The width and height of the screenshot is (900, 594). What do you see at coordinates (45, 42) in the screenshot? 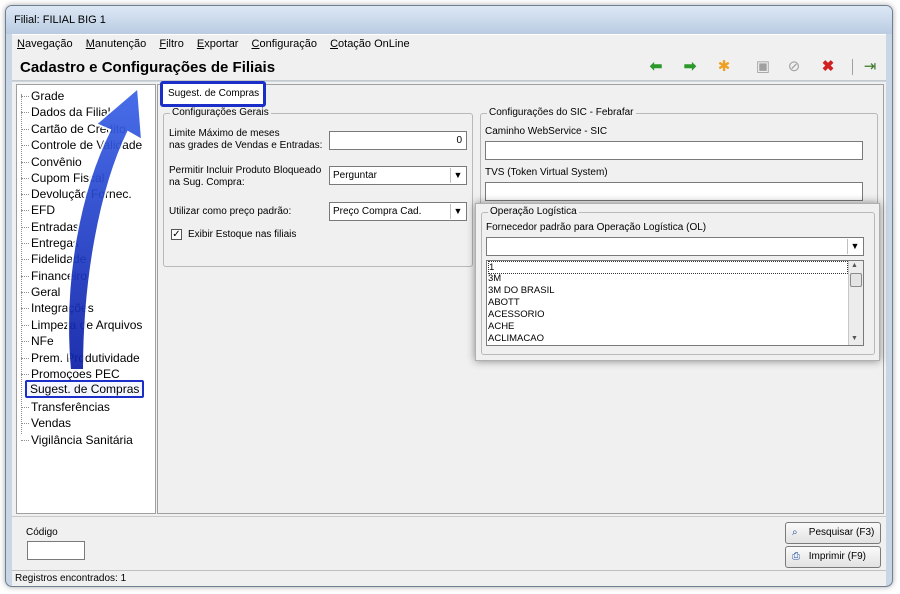
I see `menu-navegacao: Navegação` at bounding box center [45, 42].